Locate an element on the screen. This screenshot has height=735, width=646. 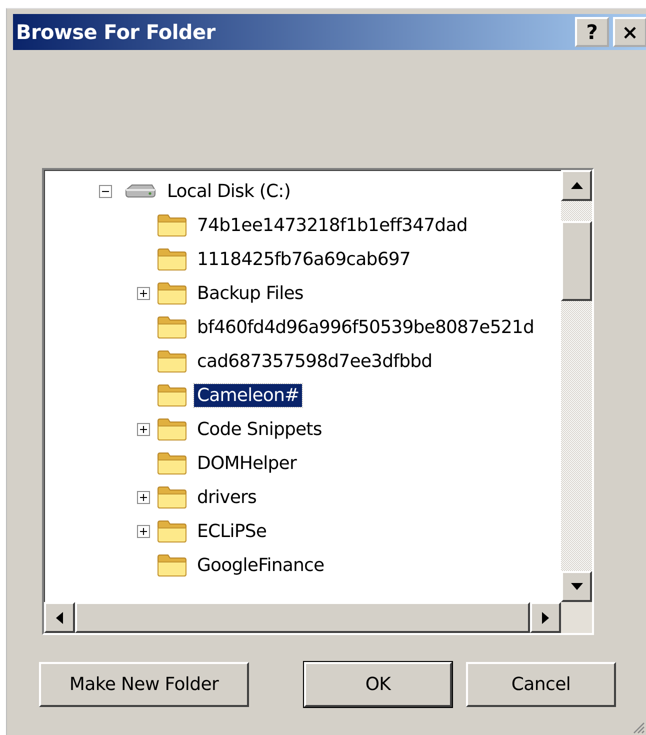
tree-item: drivers is located at coordinates (227, 497).